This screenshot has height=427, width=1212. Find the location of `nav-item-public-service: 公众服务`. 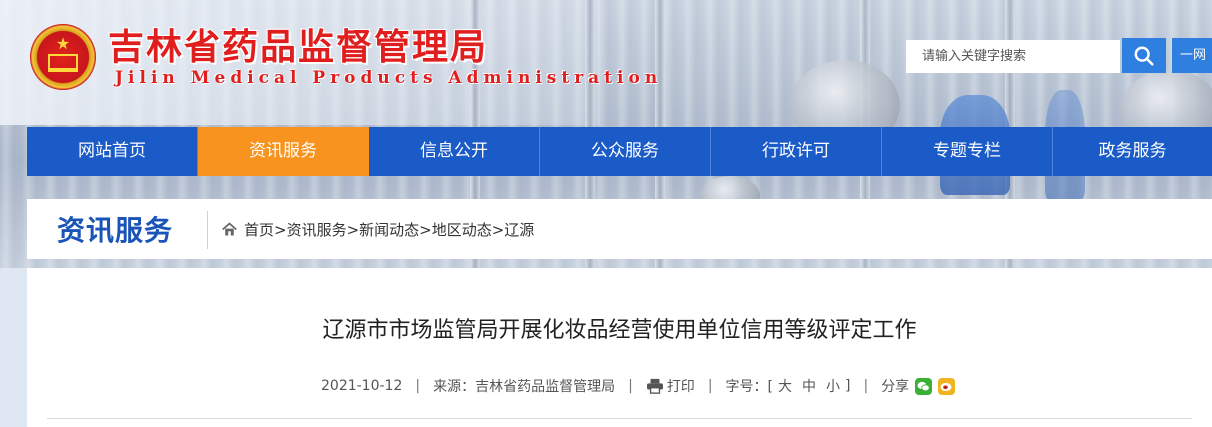

nav-item-public-service: 公众服务 is located at coordinates (625, 151).